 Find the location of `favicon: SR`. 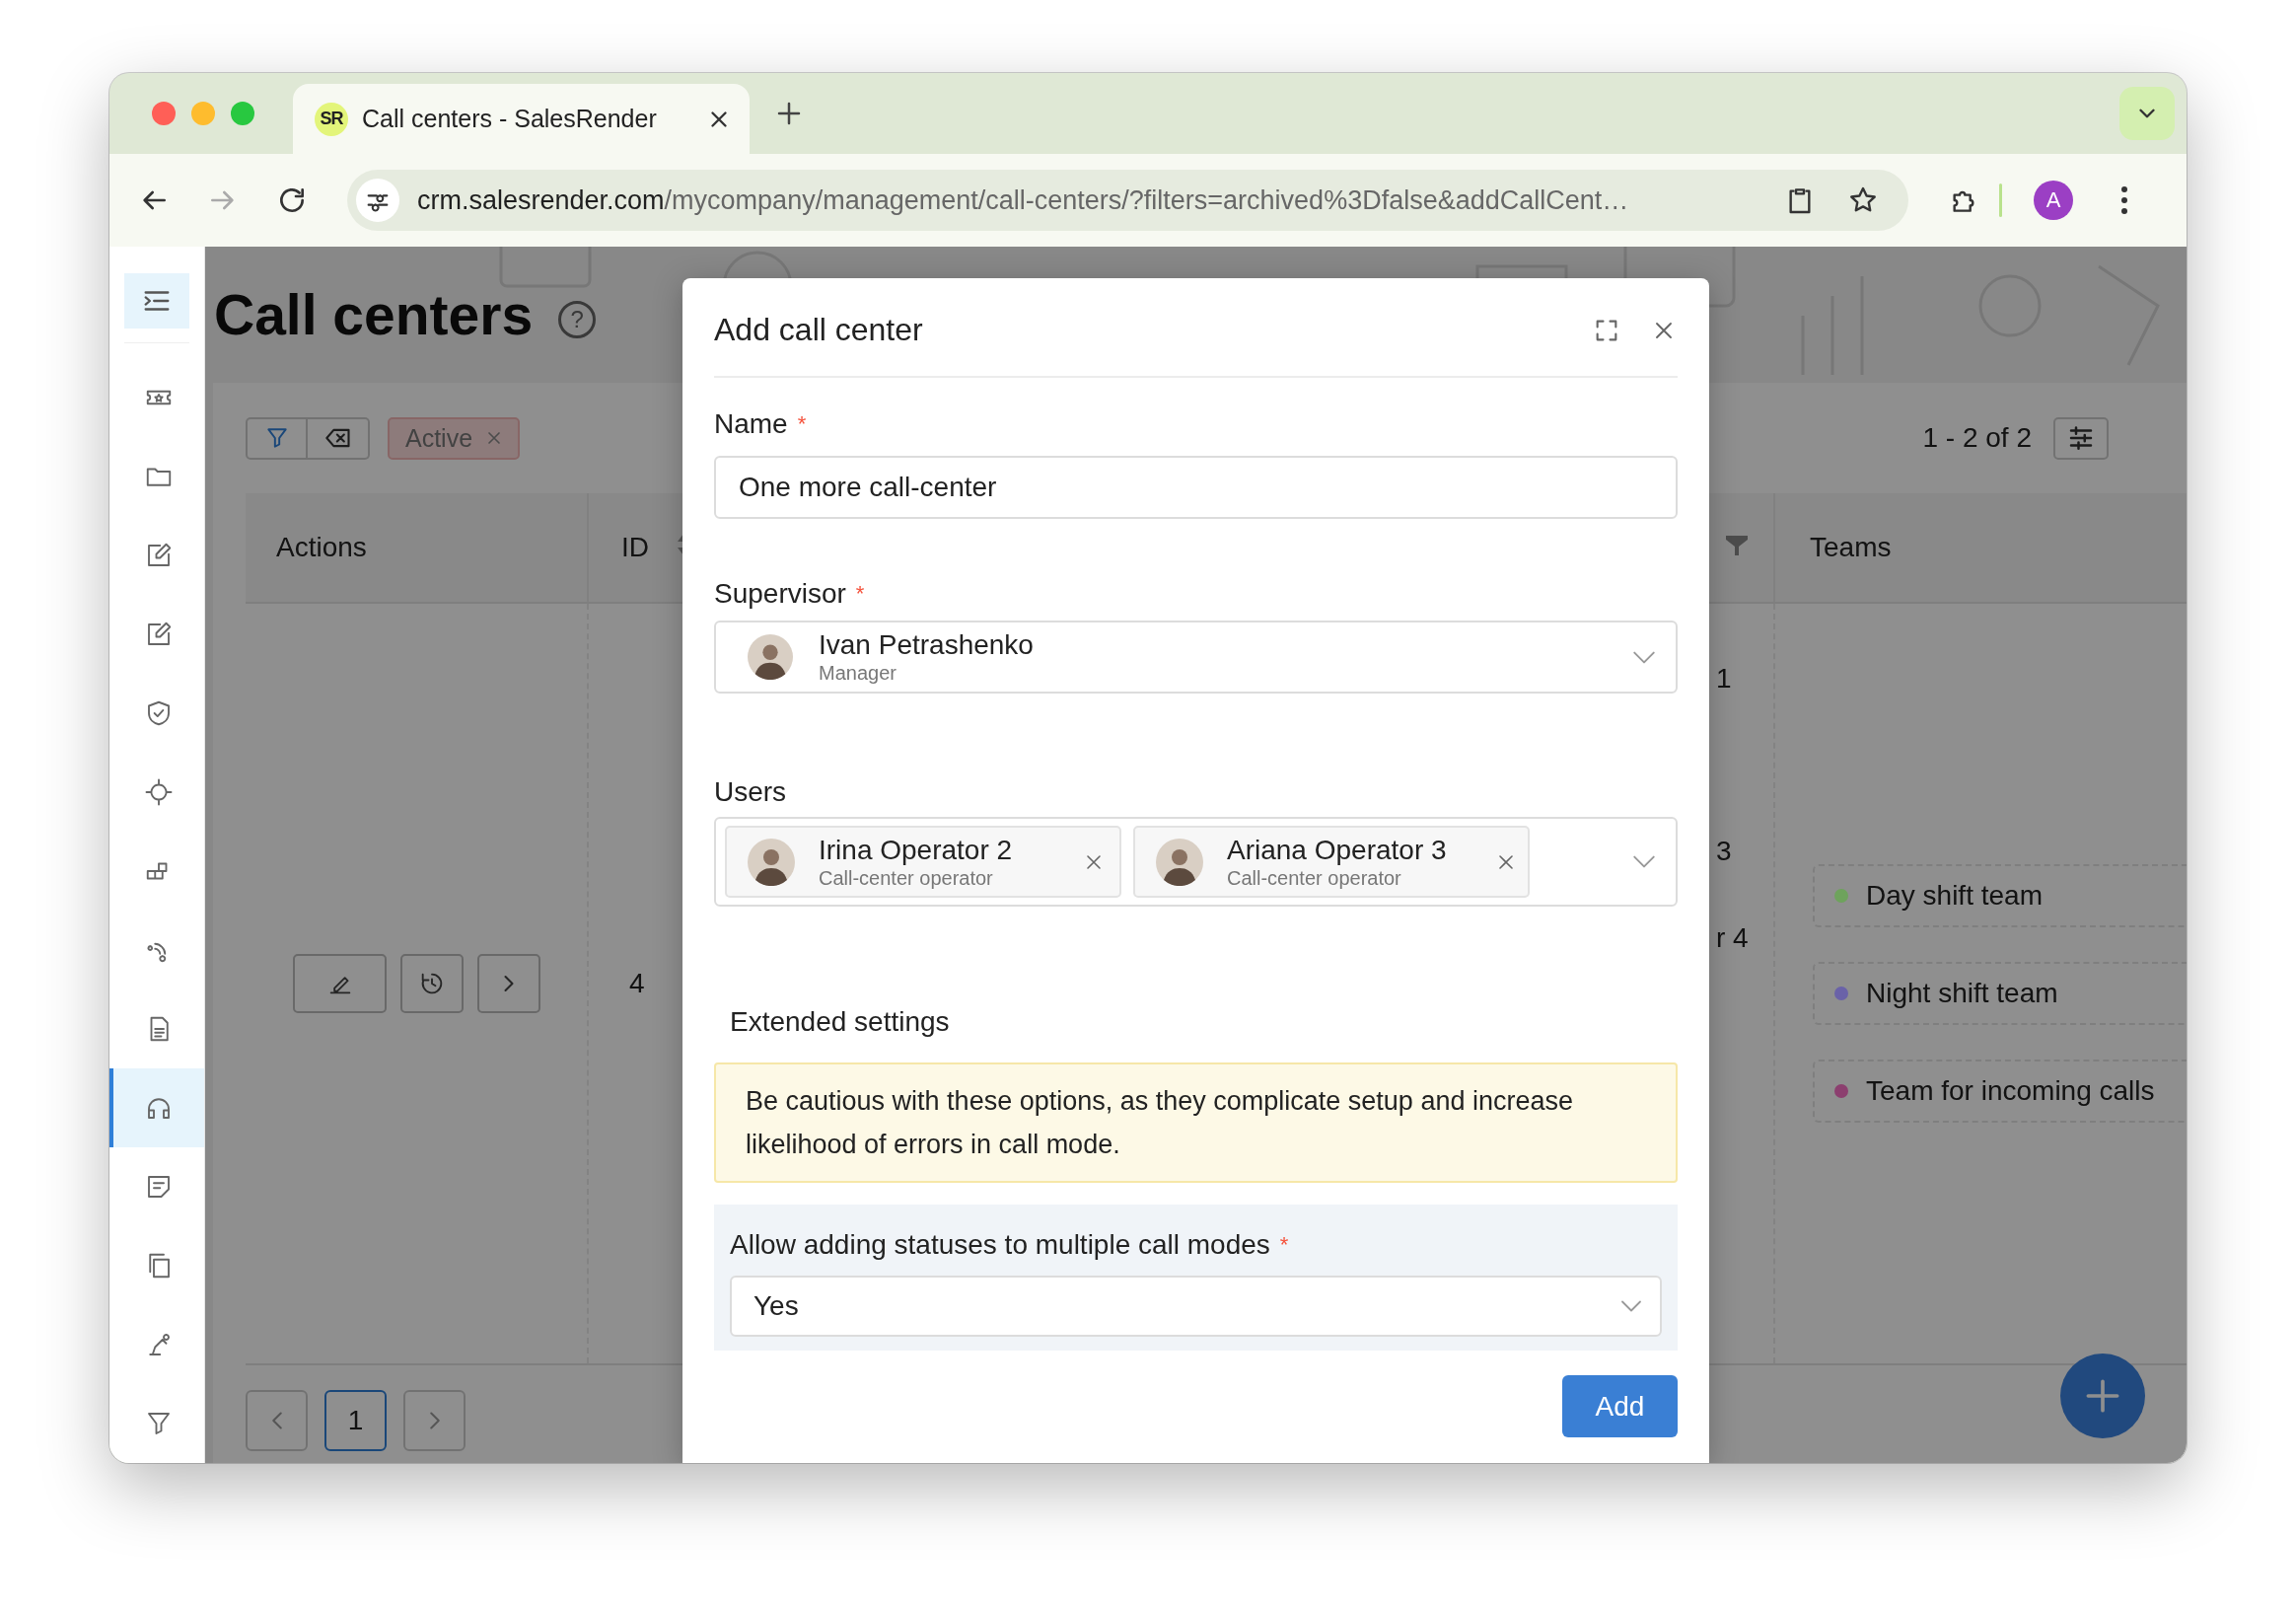

favicon: SR is located at coordinates (332, 119).